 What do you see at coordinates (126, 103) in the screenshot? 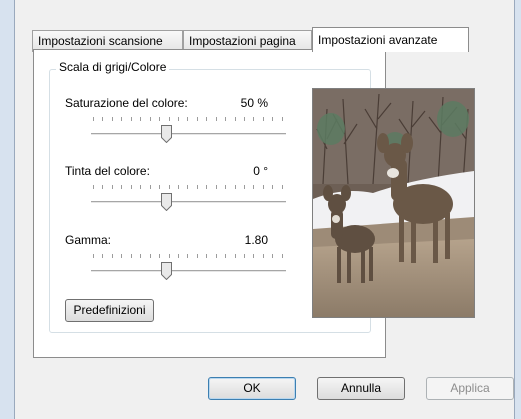
I see `saturation-label: Saturazione del colore:` at bounding box center [126, 103].